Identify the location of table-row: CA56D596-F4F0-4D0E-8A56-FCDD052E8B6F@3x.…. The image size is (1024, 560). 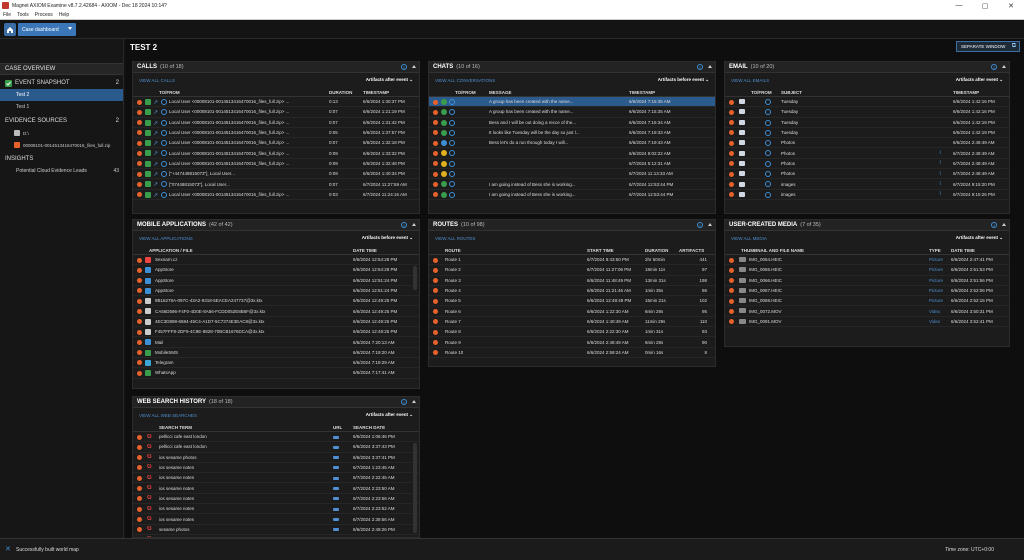
(276, 311).